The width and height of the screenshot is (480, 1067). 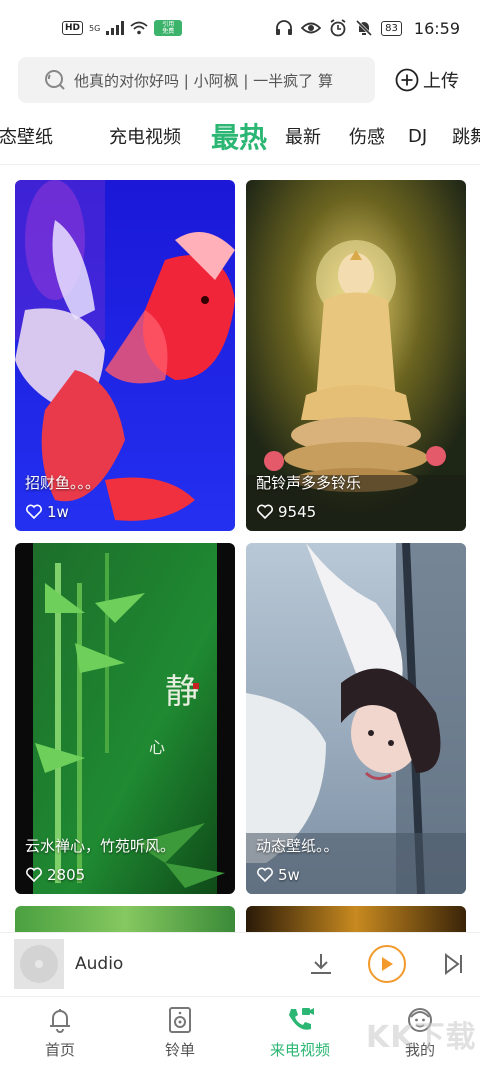 I want to click on download-button, so click(x=321, y=964).